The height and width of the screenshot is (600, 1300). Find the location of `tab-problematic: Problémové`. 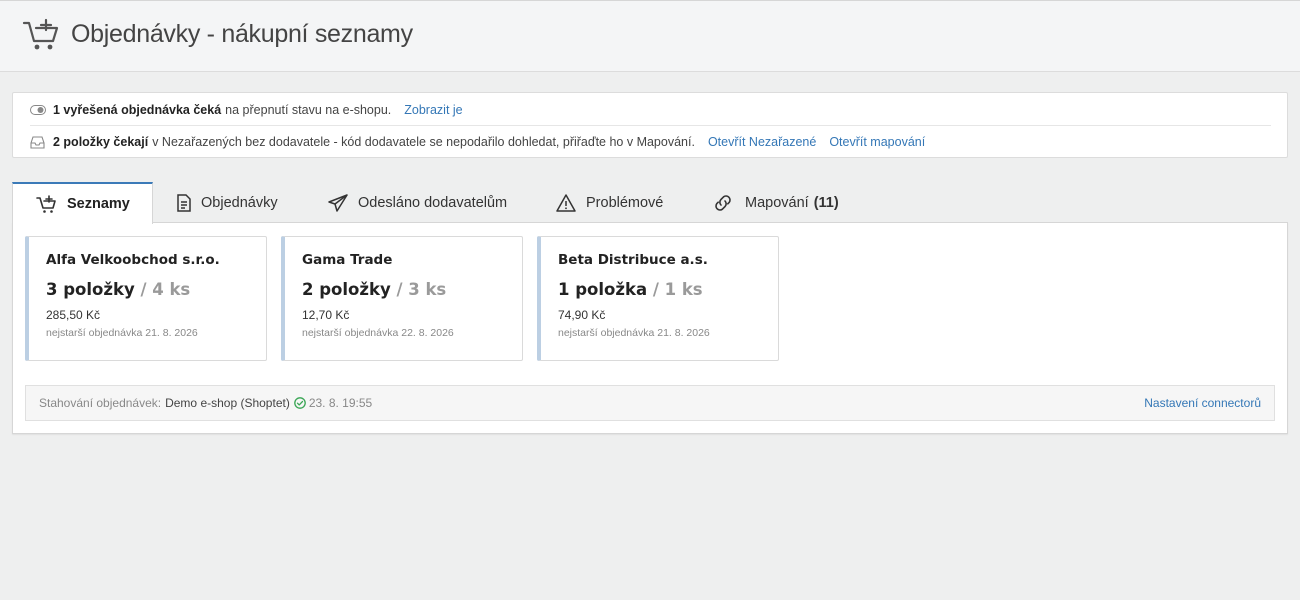

tab-problematic: Problémové is located at coordinates (609, 202).